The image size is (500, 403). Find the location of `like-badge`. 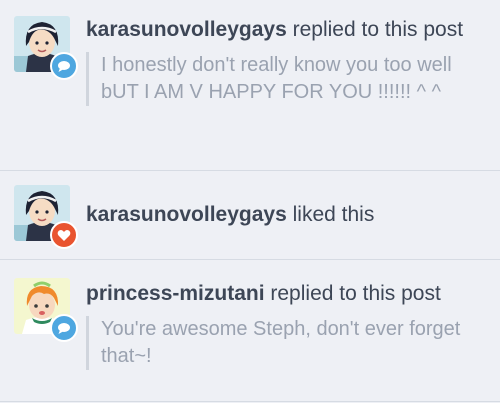

like-badge is located at coordinates (64, 235).